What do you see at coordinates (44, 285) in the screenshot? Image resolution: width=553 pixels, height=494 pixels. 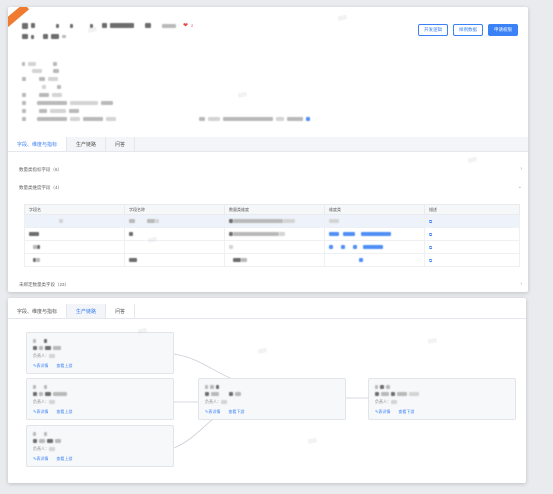 I see `unused-section-header: 未绑定数量类字段（23）` at bounding box center [44, 285].